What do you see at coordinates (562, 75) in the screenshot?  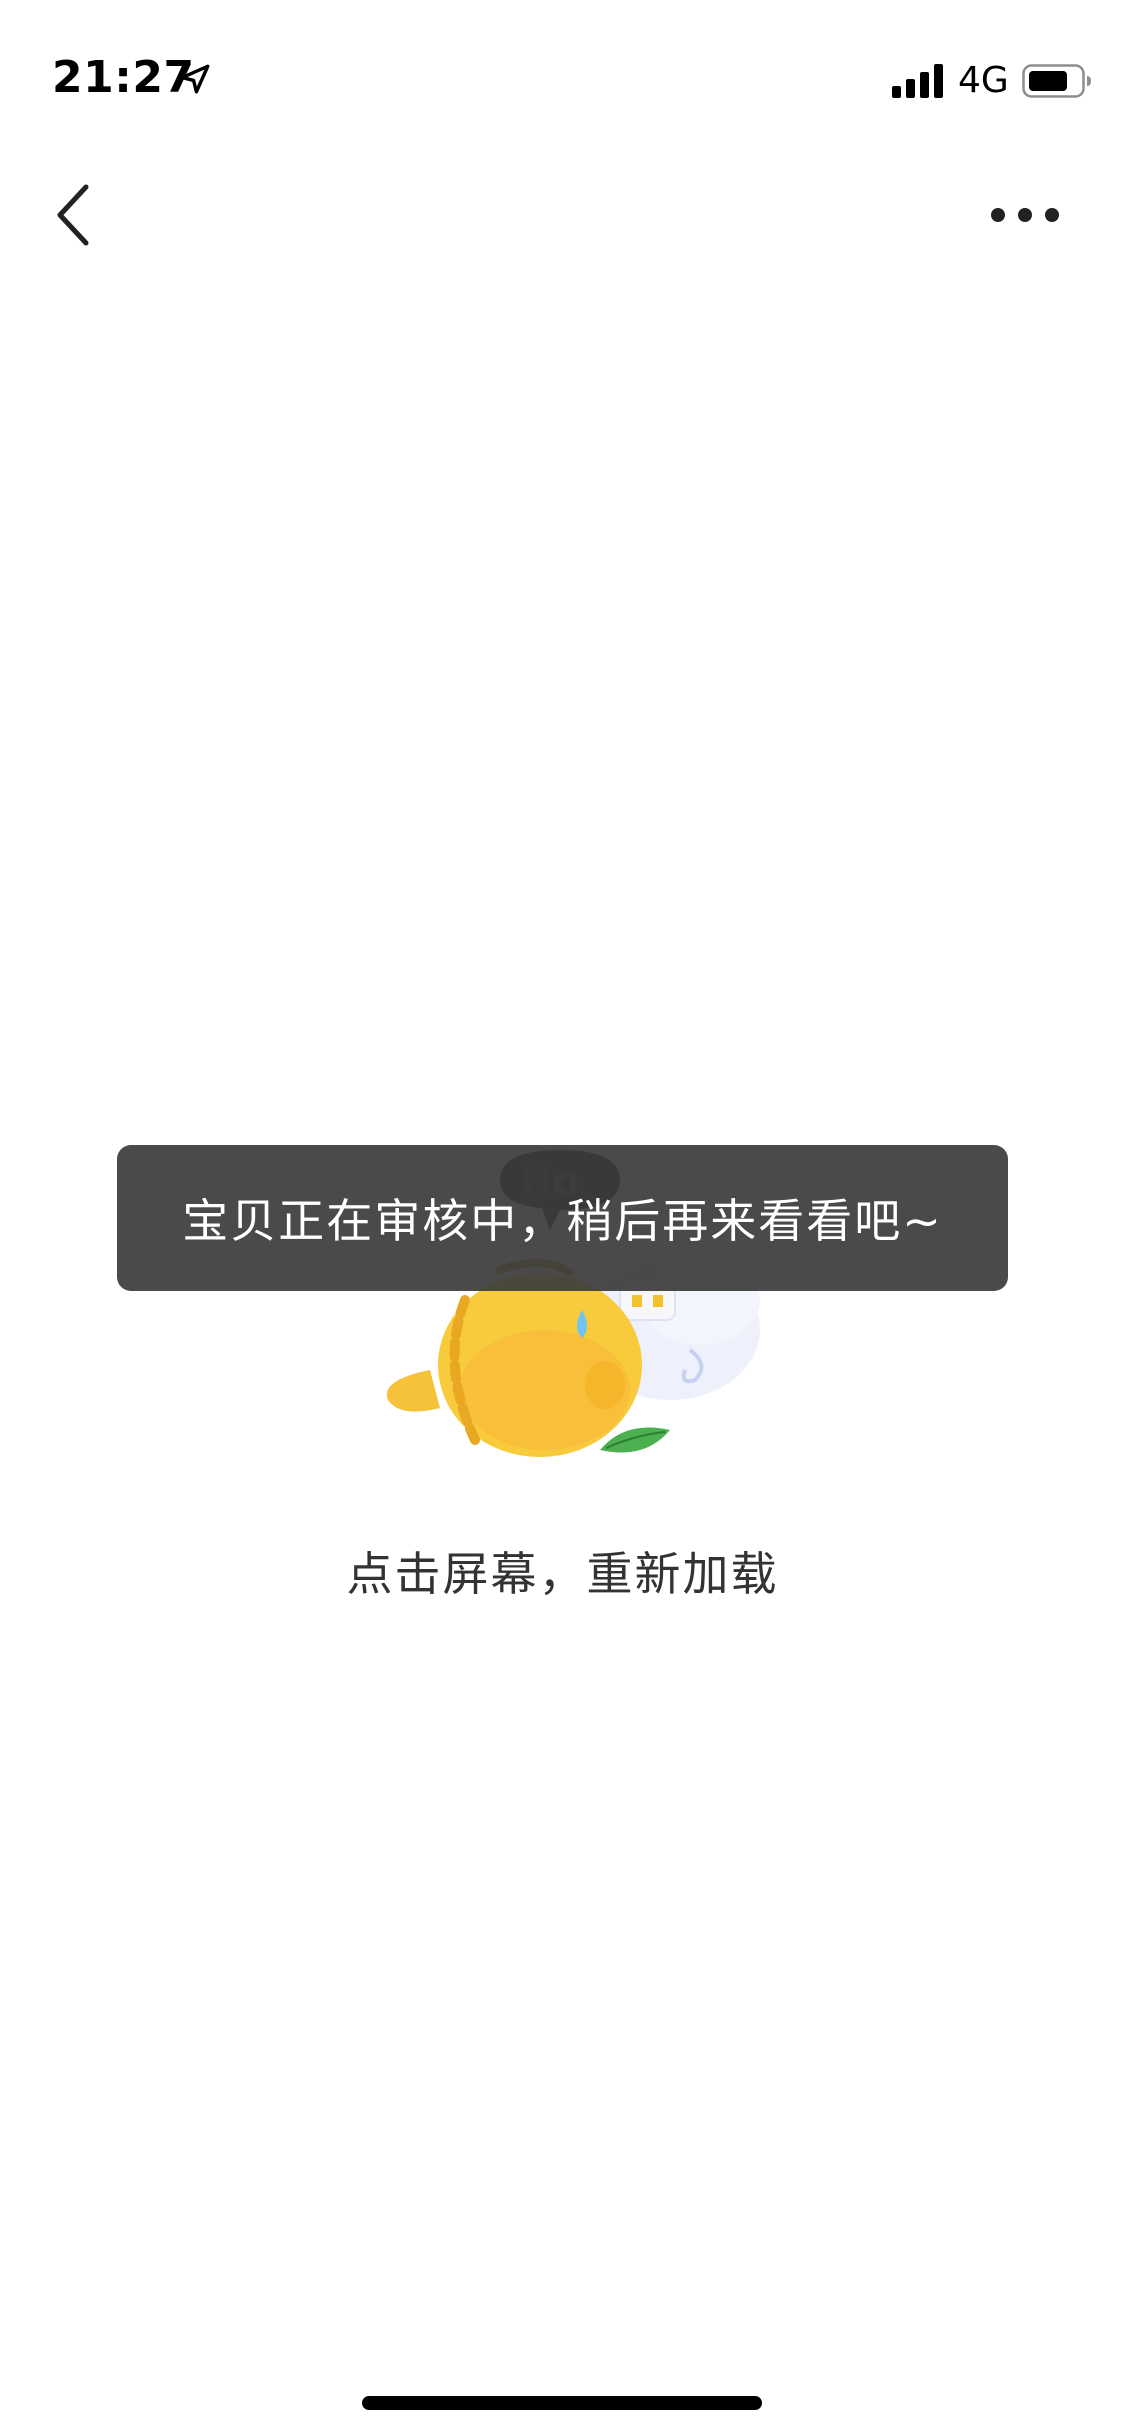 I see `status-bar: 21:27 4G` at bounding box center [562, 75].